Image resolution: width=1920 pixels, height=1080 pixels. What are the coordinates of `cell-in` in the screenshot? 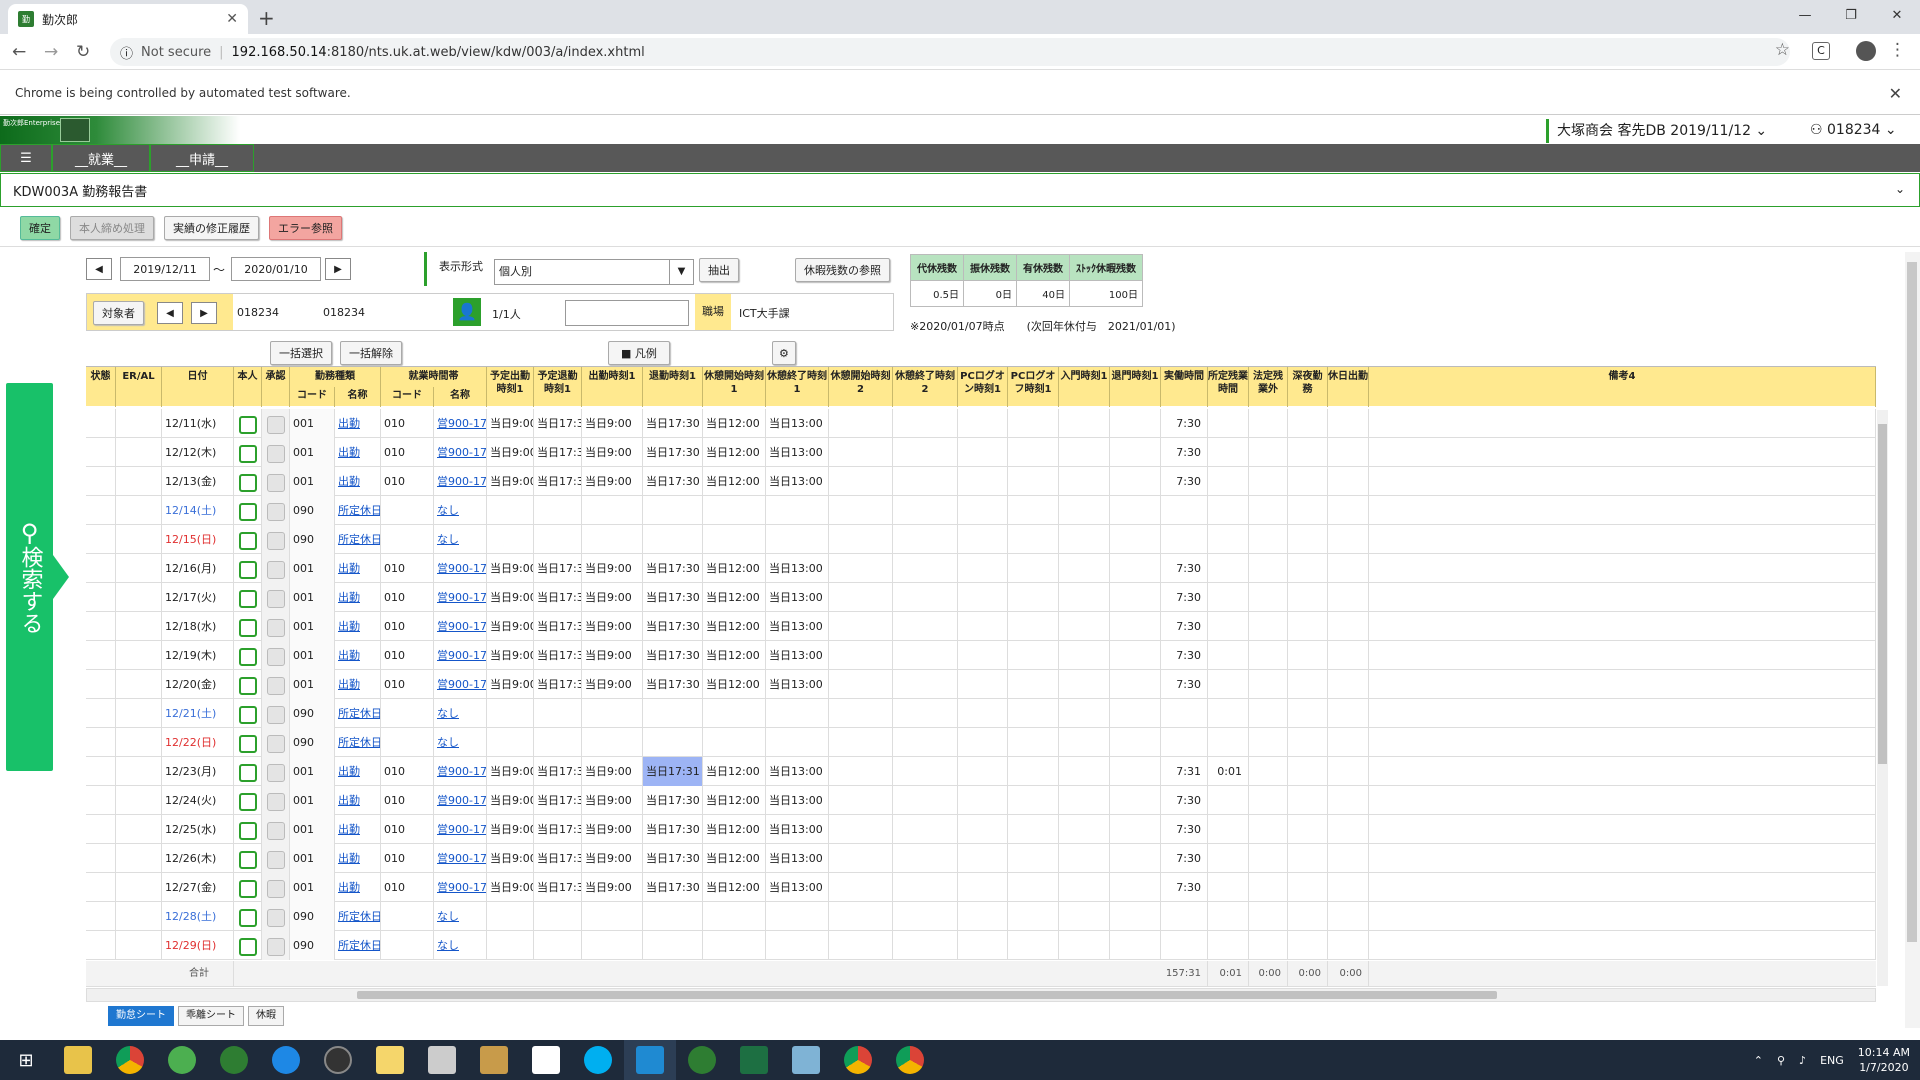 It's located at (612, 539).